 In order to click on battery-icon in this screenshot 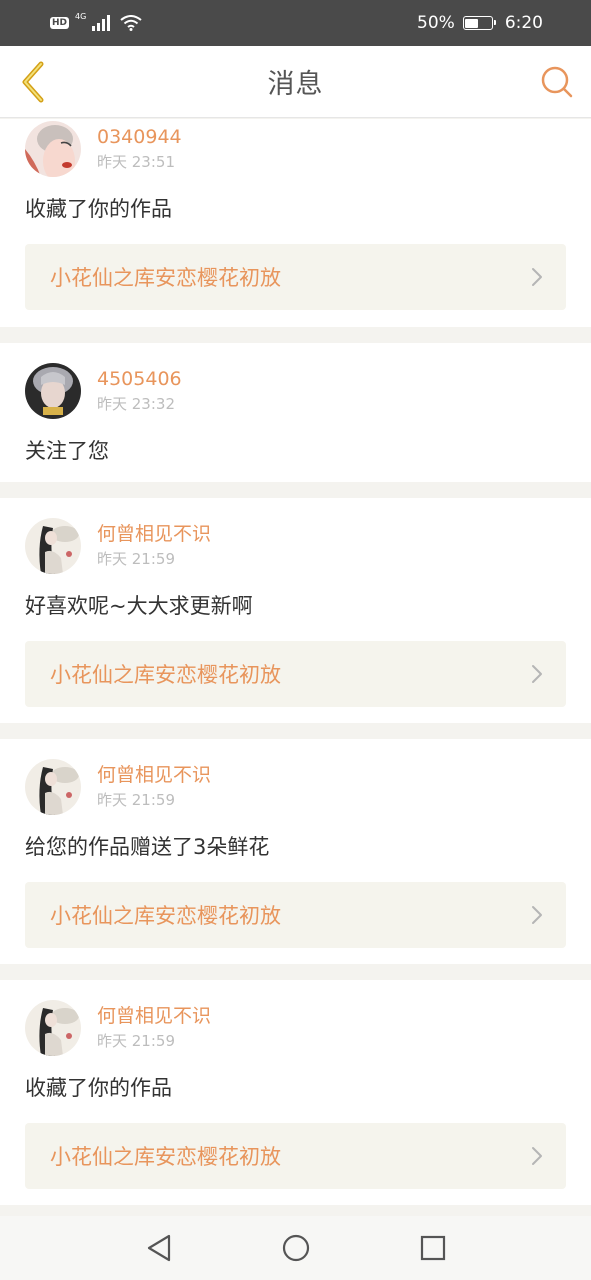, I will do `click(479, 23)`.